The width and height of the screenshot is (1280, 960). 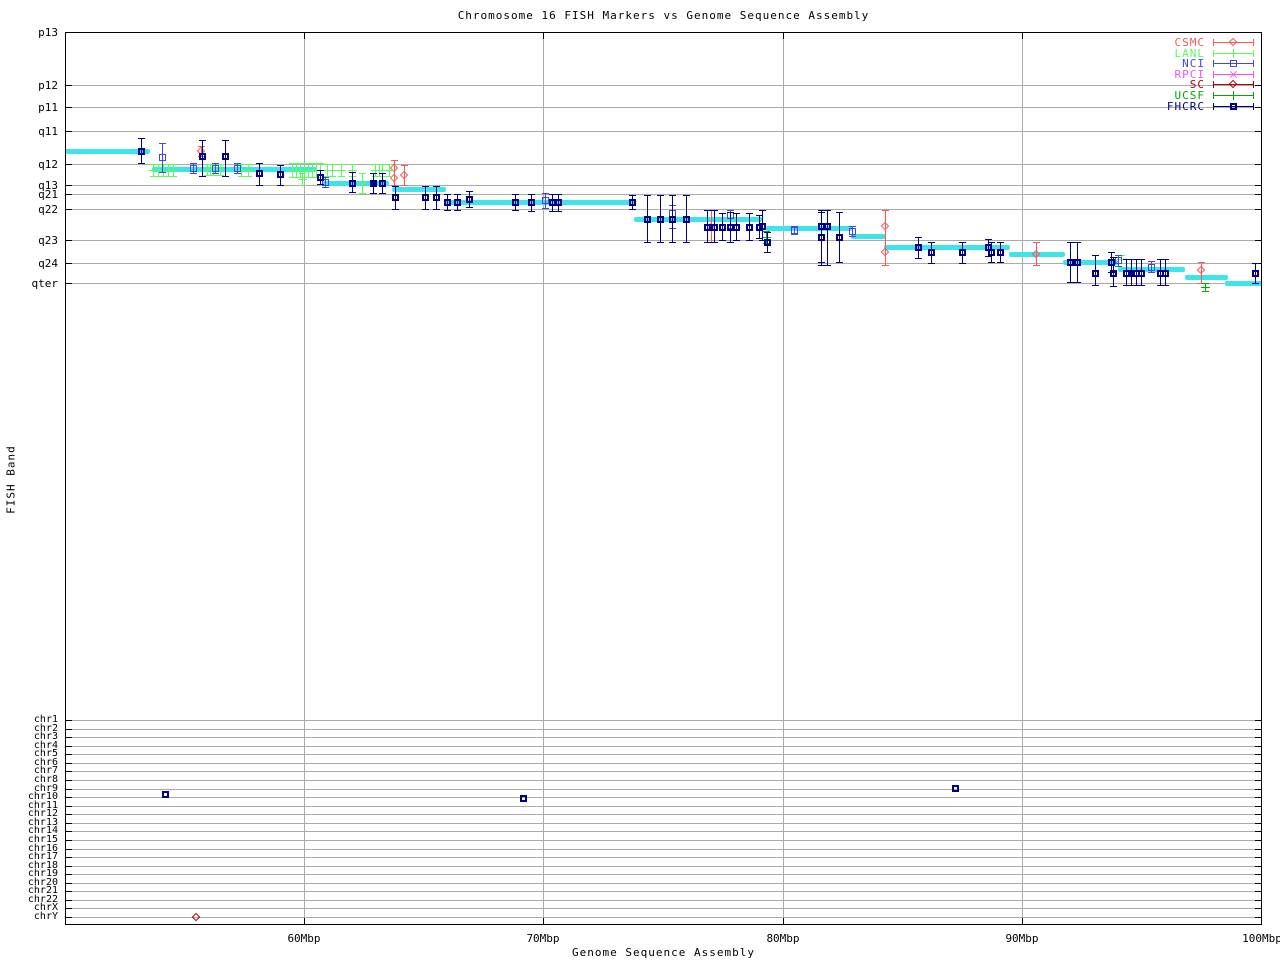 I want to click on y-row-label: qter, so click(x=45, y=283).